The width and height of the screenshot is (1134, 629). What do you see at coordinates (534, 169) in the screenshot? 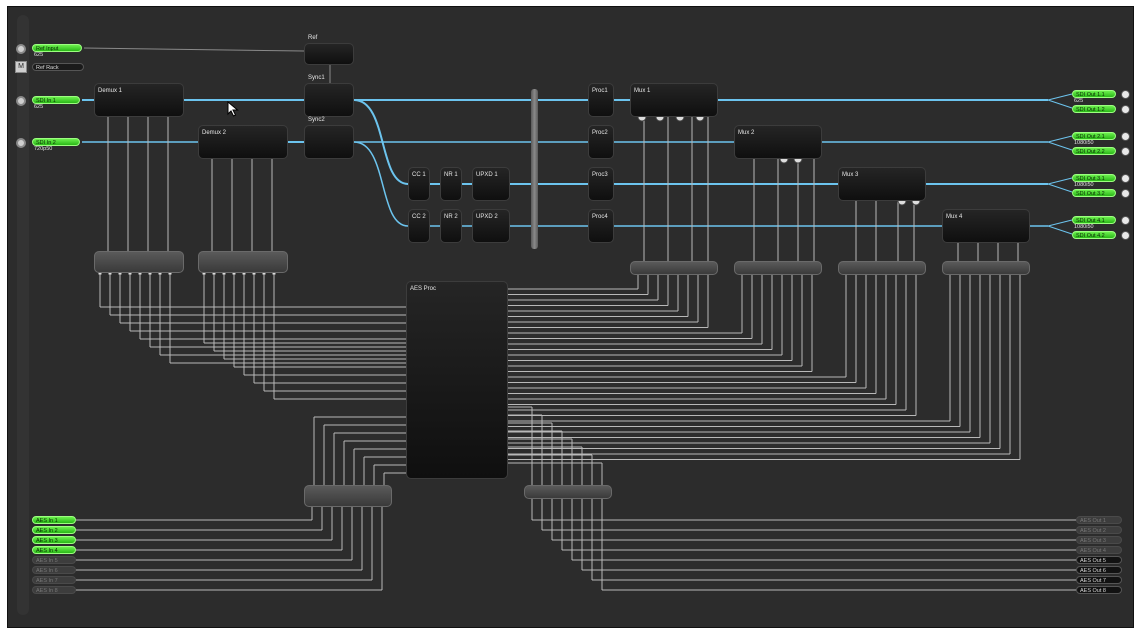
I see `router-bus` at bounding box center [534, 169].